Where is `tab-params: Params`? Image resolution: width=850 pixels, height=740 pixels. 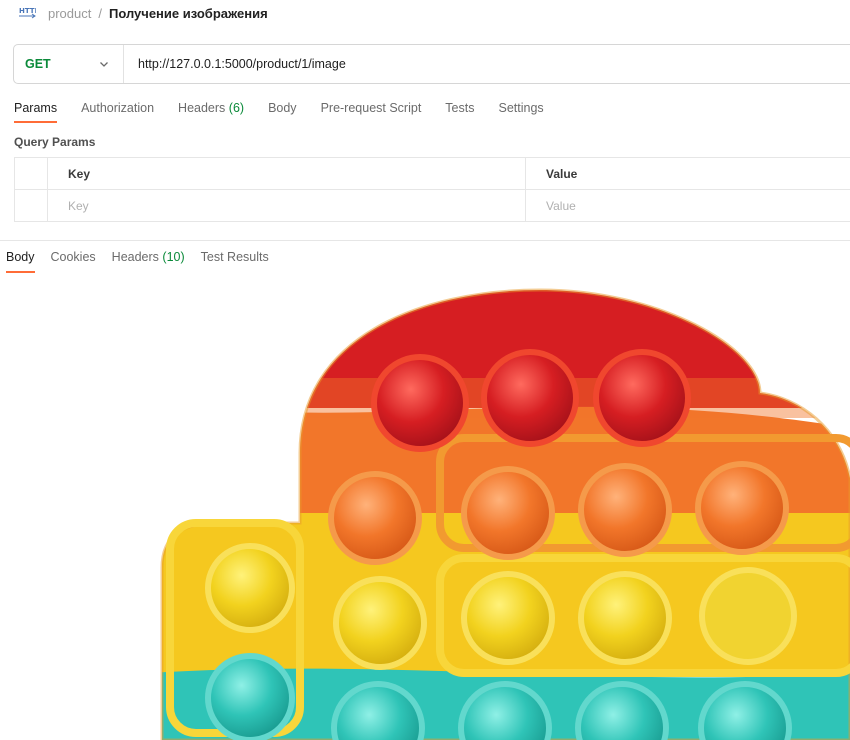 tab-params: Params is located at coordinates (36, 112).